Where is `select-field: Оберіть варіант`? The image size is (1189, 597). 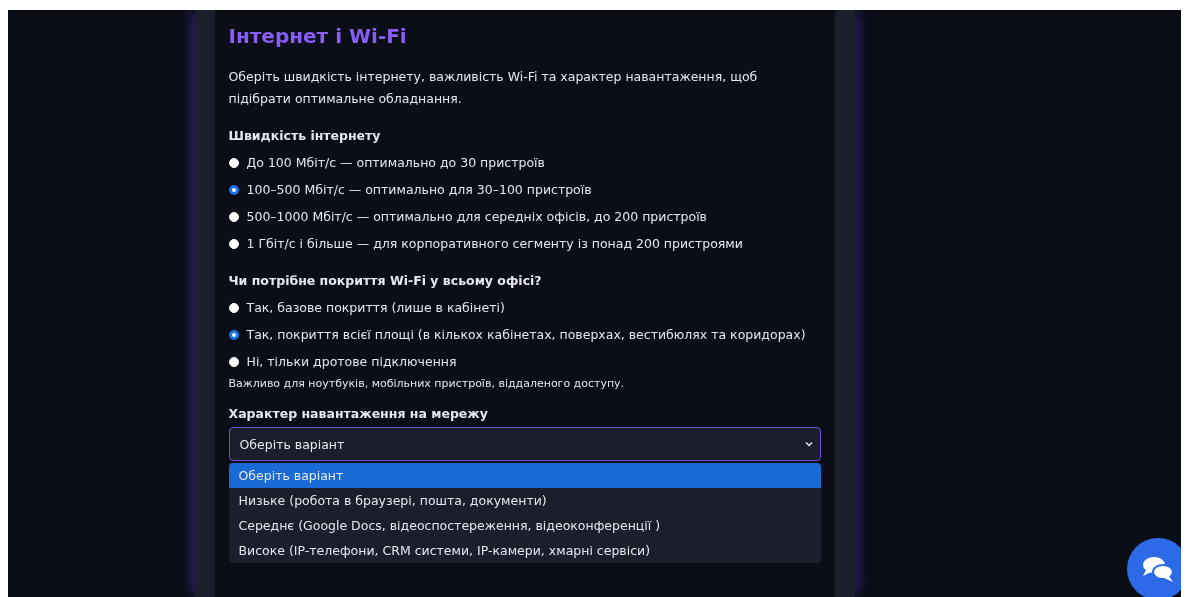
select-field: Оберіть варіант is located at coordinates (524, 444).